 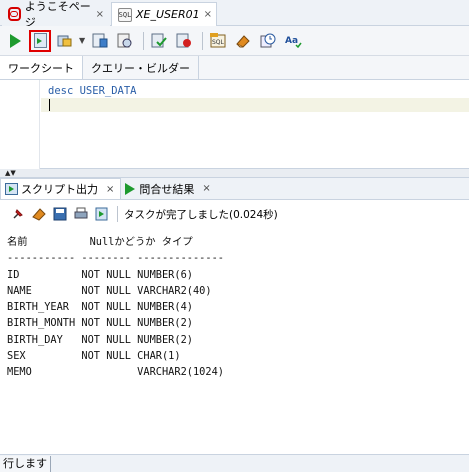 What do you see at coordinates (234, 14) in the screenshot?
I see `document-tab-bar: ようこそページ × SQL XE_USER01 ×` at bounding box center [234, 14].